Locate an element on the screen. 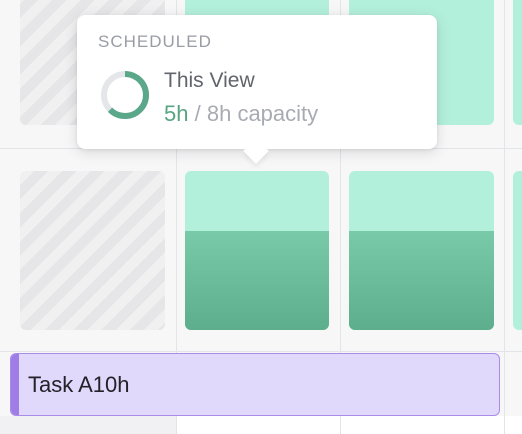 The image size is (522, 434). task-label: Task A10h is located at coordinates (79, 384).